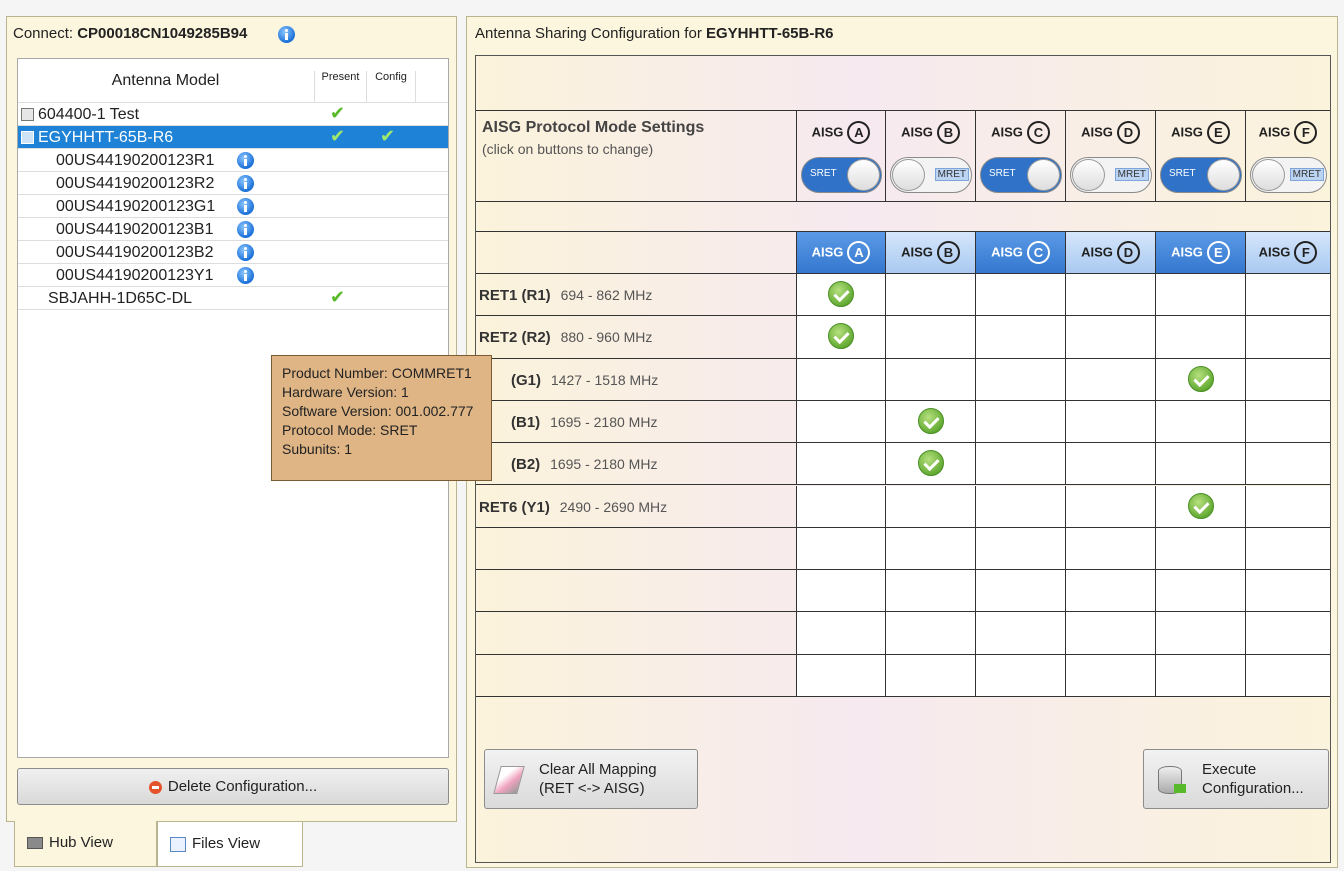 This screenshot has height=871, width=1344. Describe the element at coordinates (43, 33) in the screenshot. I see `connect-label: Connect:` at that location.